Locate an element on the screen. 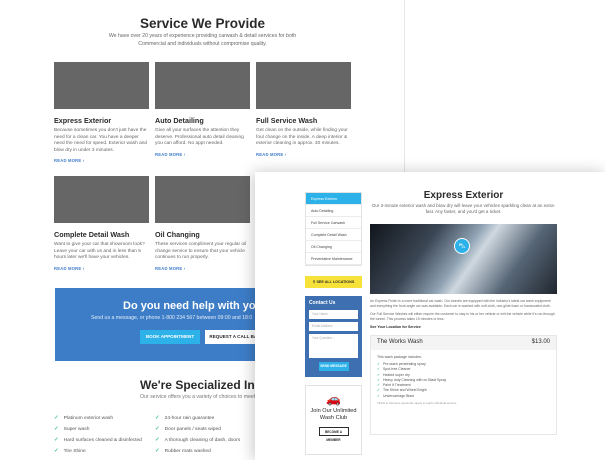 The width and height of the screenshot is (605, 460). club-text: Join Our Unlimited Wash Club is located at coordinates (333, 414).